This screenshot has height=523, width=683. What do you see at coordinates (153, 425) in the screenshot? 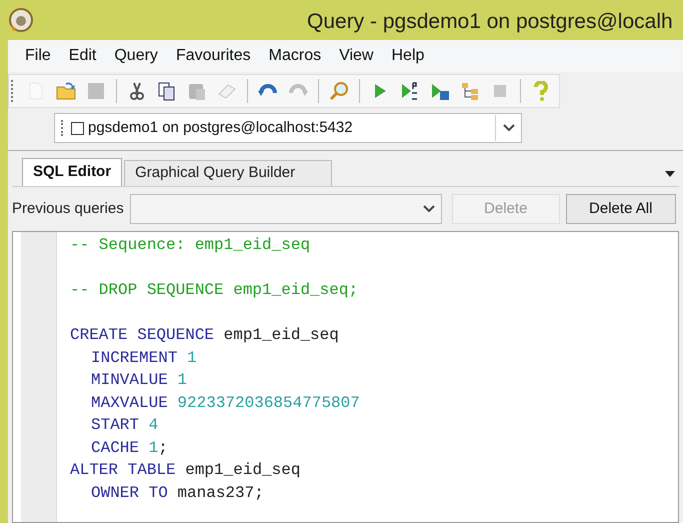
I see `code-number: 4` at bounding box center [153, 425].